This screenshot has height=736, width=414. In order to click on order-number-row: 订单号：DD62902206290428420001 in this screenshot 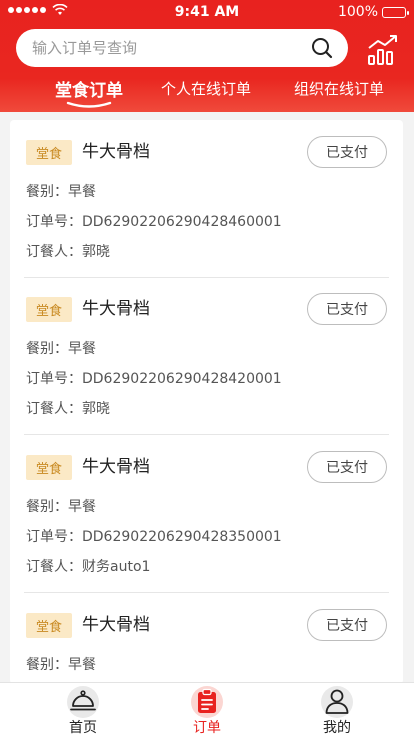, I will do `click(154, 378)`.